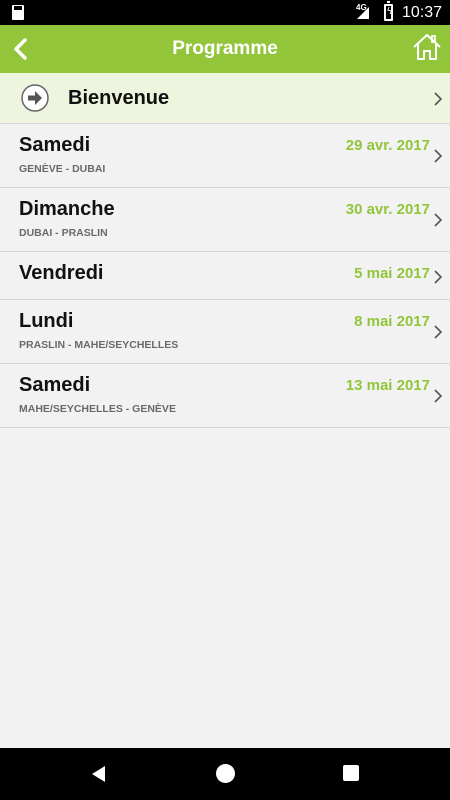 Image resolution: width=450 pixels, height=800 pixels. Describe the element at coordinates (46, 321) in the screenshot. I see `item-day: Lundi` at that location.